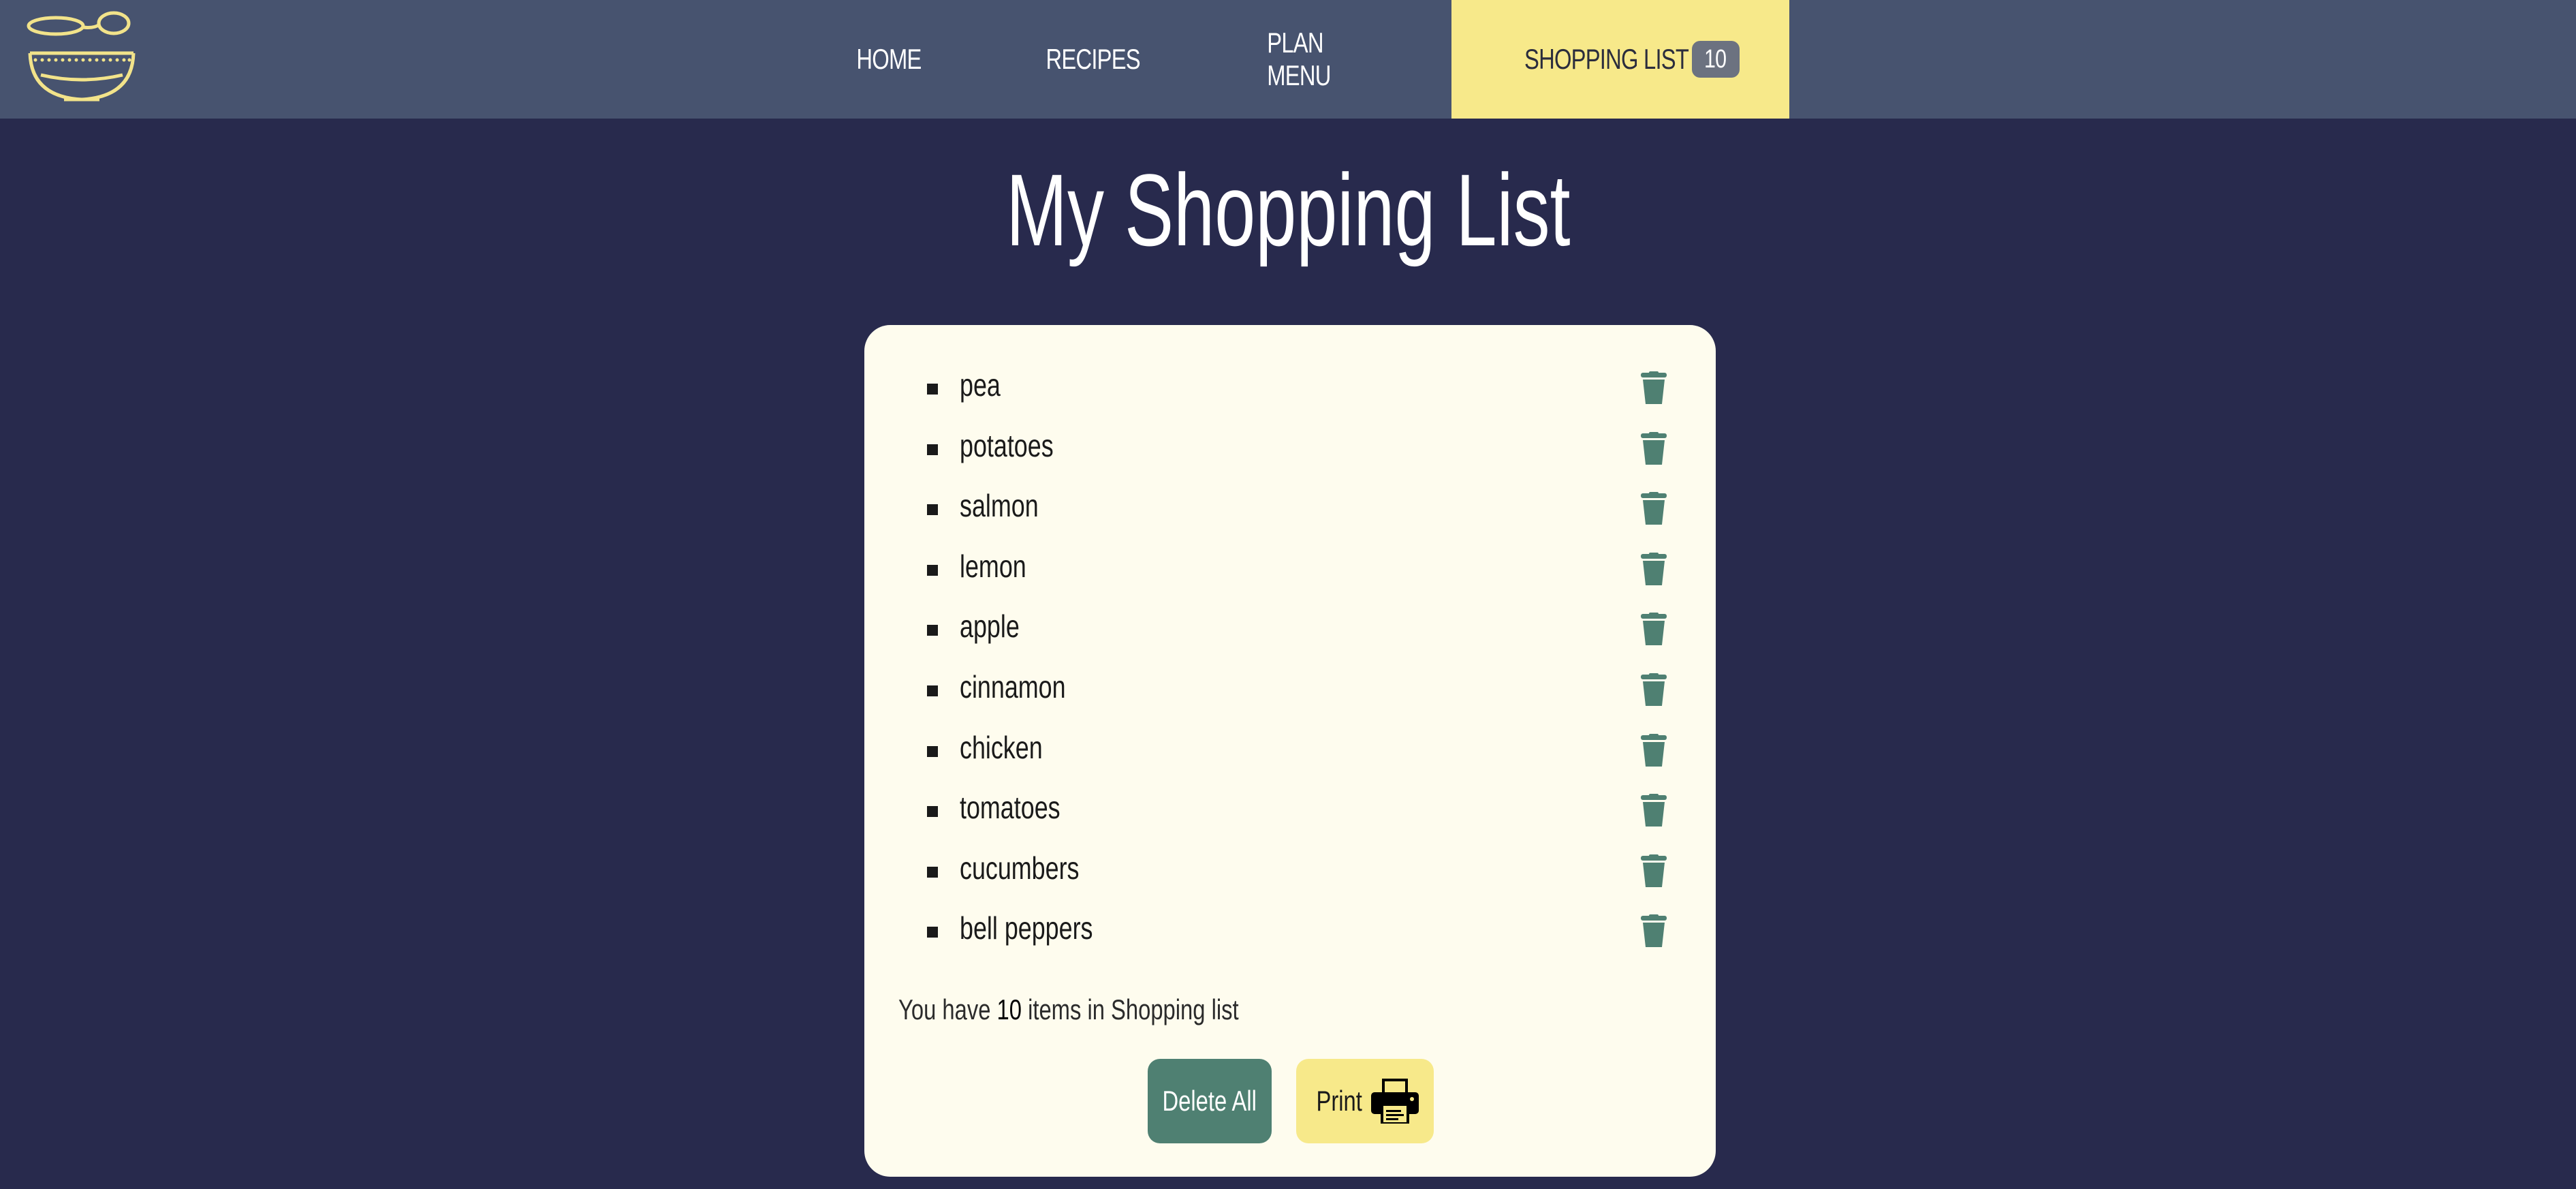 Image resolution: width=2576 pixels, height=1189 pixels. What do you see at coordinates (1365, 1101) in the screenshot?
I see `print-button: Print` at bounding box center [1365, 1101].